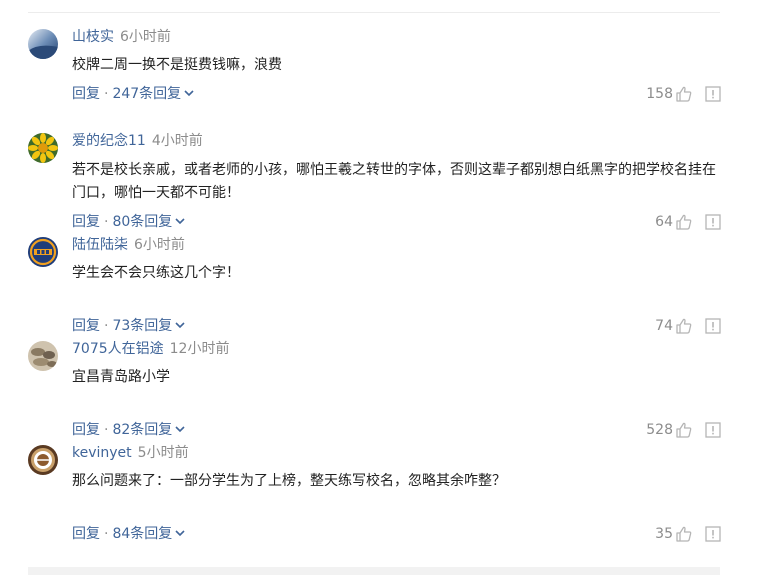 Image resolution: width=773 pixels, height=575 pixels. I want to click on reply-actions: 回复 · 247条回复, so click(133, 94).